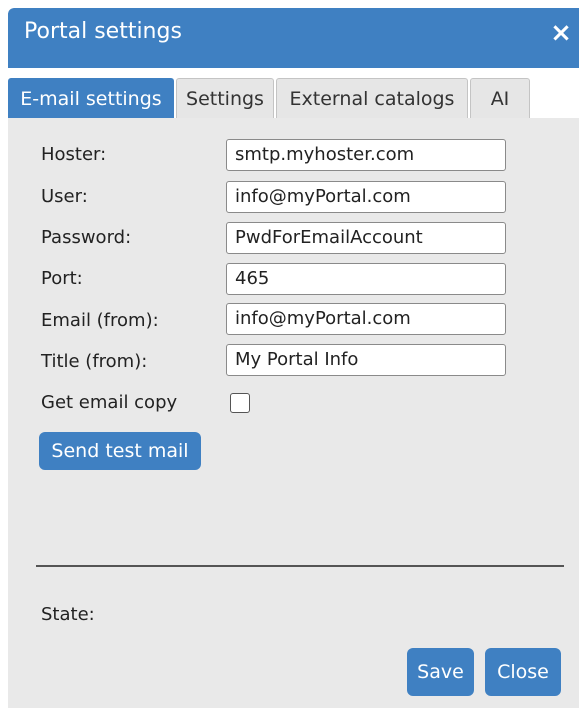 The height and width of the screenshot is (708, 579). I want to click on hoster-label: Hoster:, so click(74, 154).